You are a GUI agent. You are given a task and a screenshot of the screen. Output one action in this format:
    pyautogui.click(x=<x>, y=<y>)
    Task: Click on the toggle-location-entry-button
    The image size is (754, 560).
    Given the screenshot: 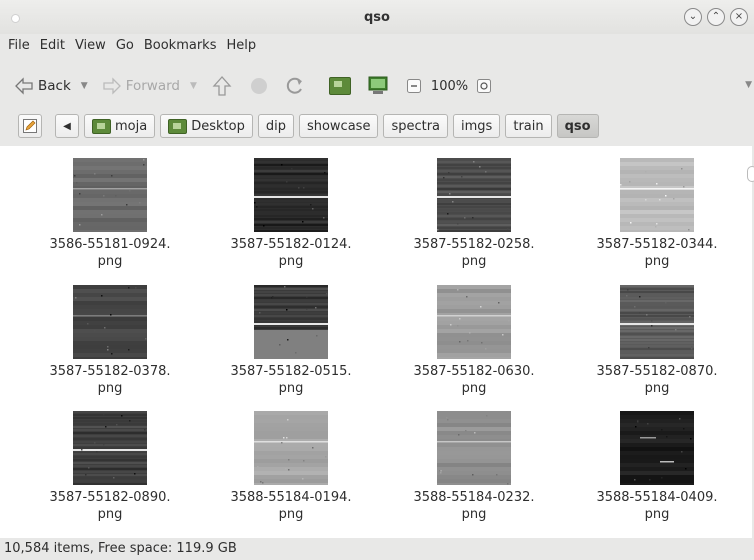 What is the action you would take?
    pyautogui.click(x=30, y=126)
    